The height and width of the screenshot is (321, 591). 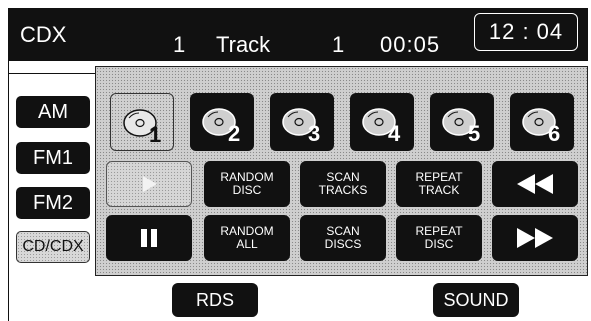 I want to click on disc-2-button: 2, so click(x=222, y=122).